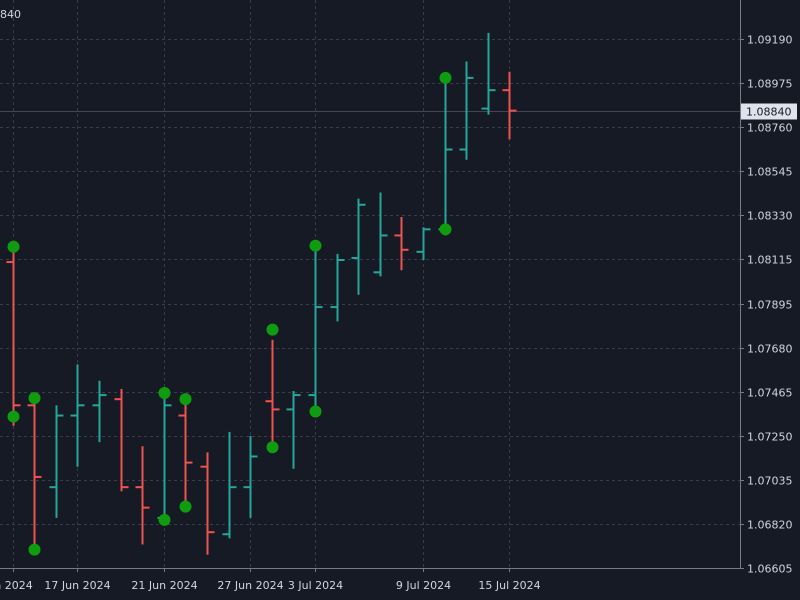 The height and width of the screenshot is (600, 800). I want to click on y-tick-label: 1.07250, so click(770, 437).